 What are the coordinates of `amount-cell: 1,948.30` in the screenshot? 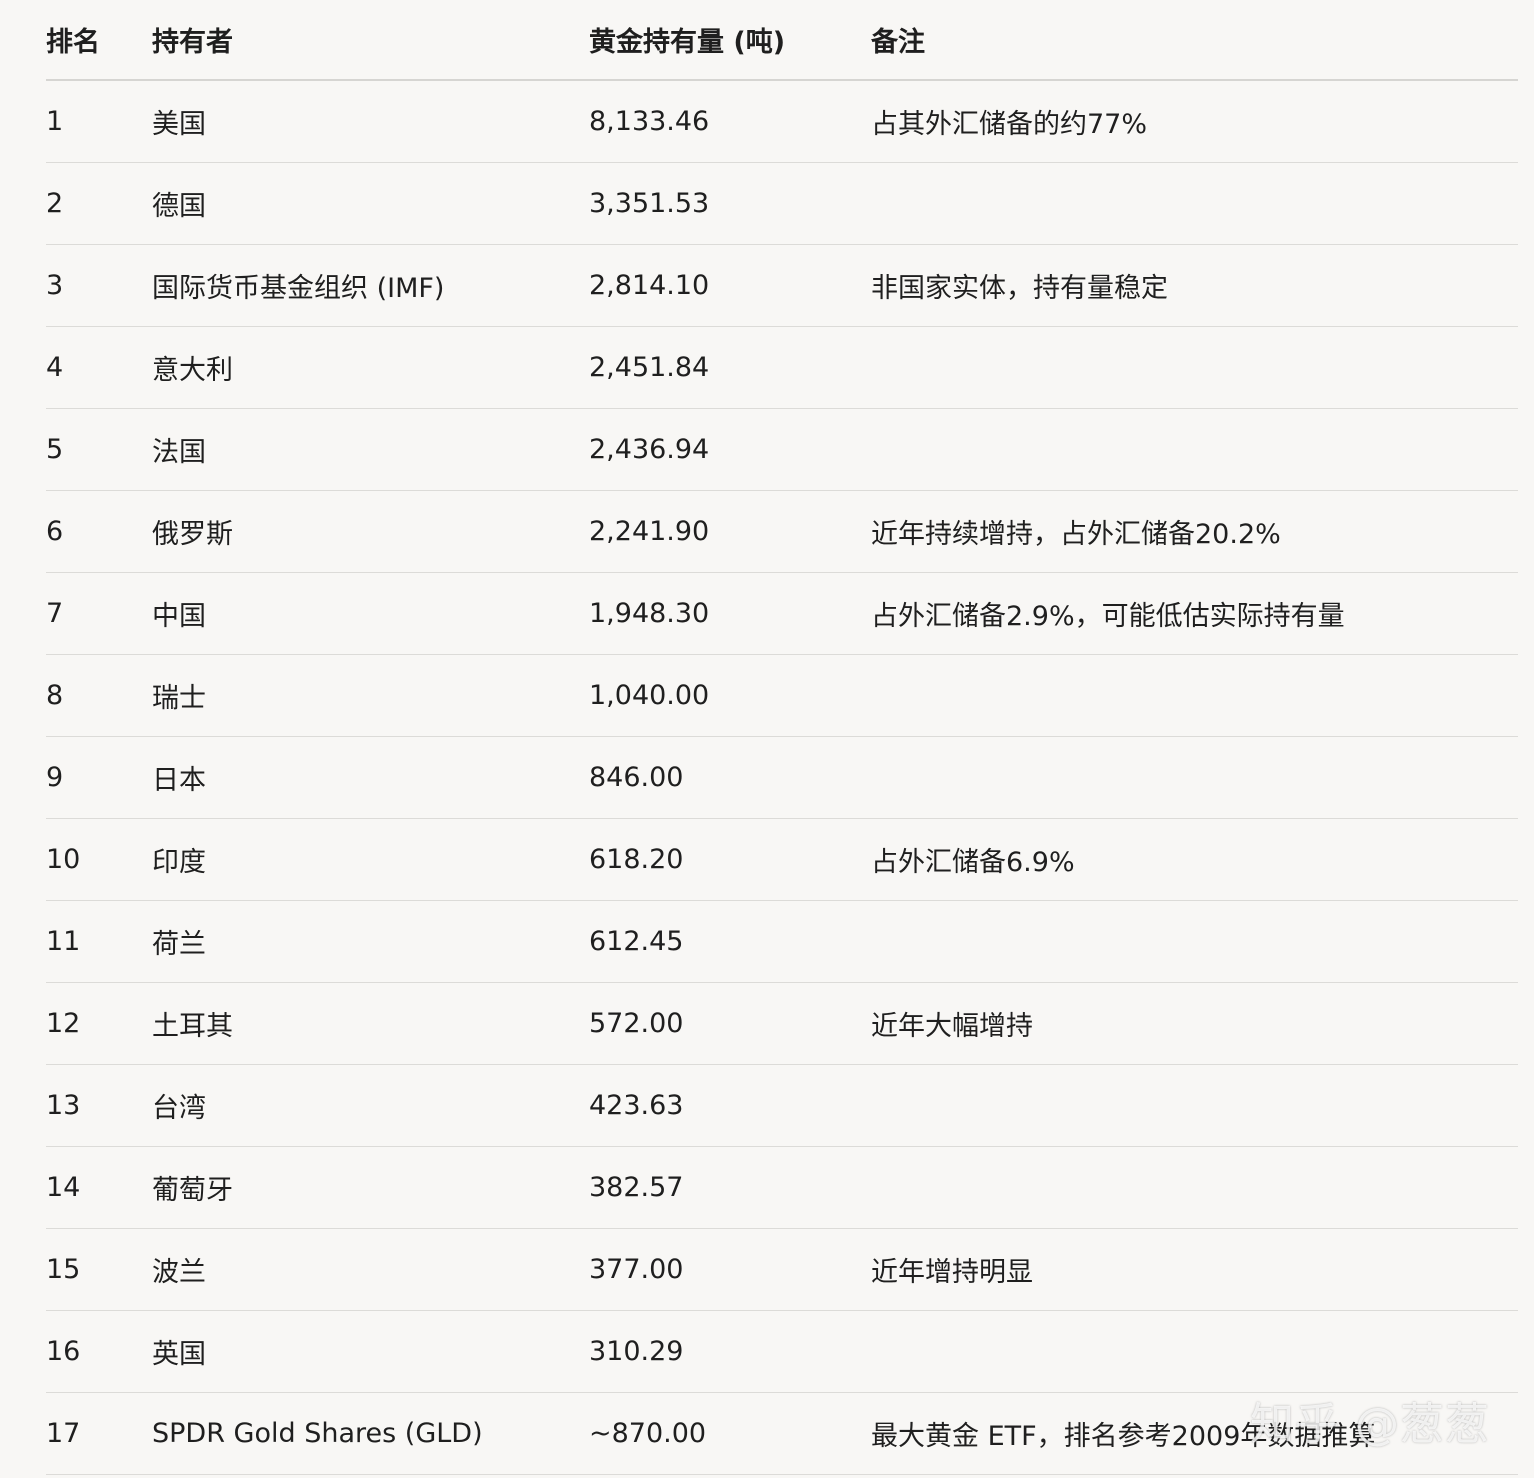 It's located at (649, 613).